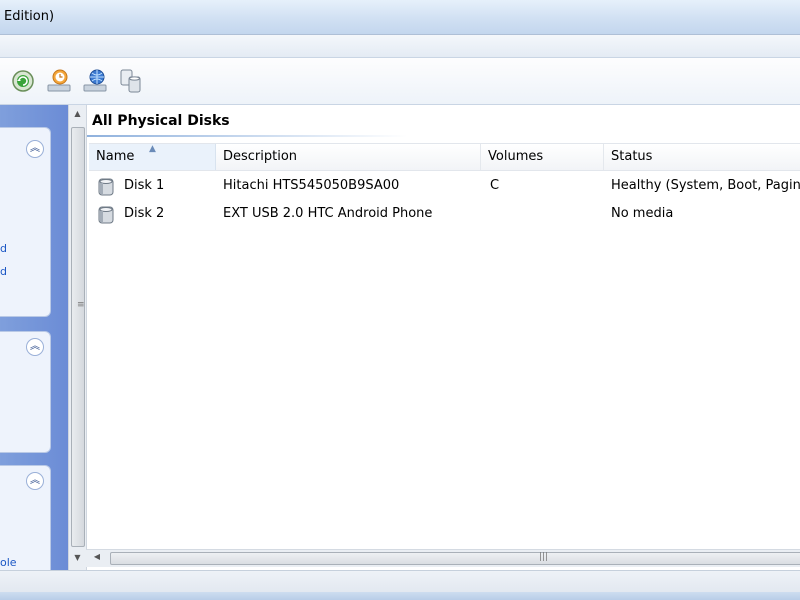 The width and height of the screenshot is (800, 600). What do you see at coordinates (400, 17) in the screenshot?
I see `title-bar: Edition)` at bounding box center [400, 17].